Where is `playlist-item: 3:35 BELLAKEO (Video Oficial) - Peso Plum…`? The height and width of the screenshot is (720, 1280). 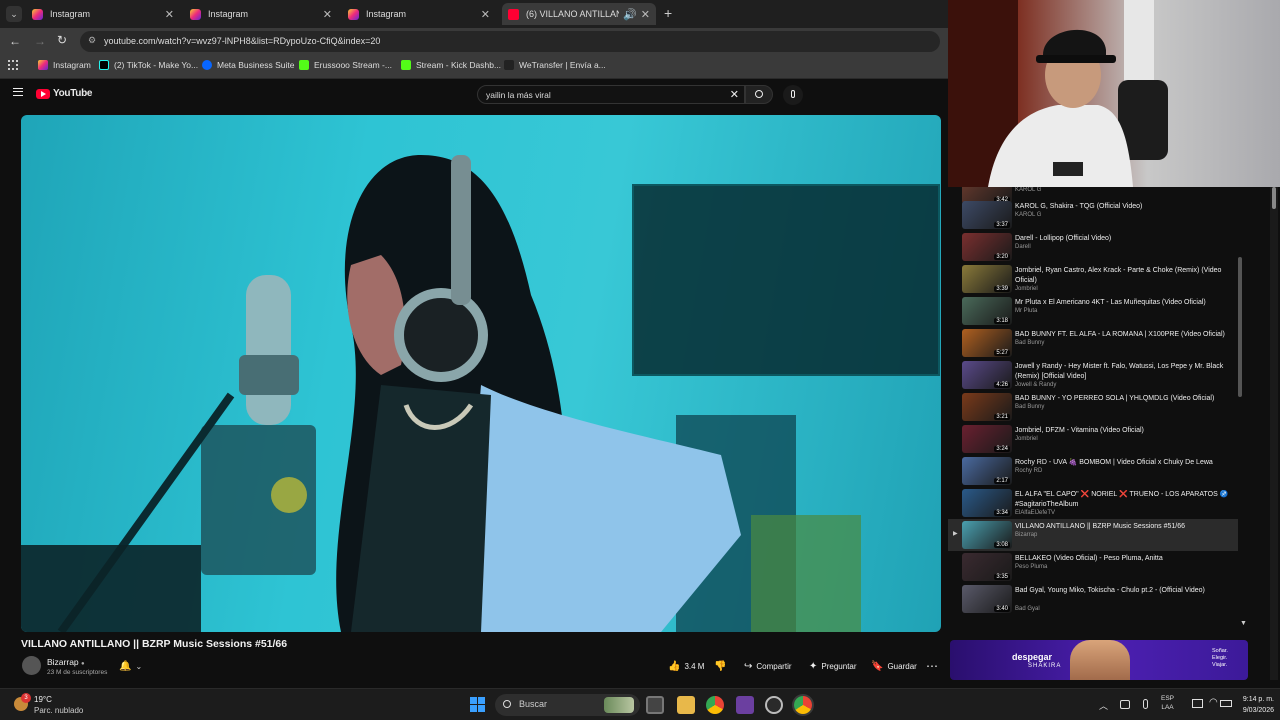
playlist-item: 3:35 BELLAKEO (Video Oficial) - Peso Plum… is located at coordinates (1093, 567).